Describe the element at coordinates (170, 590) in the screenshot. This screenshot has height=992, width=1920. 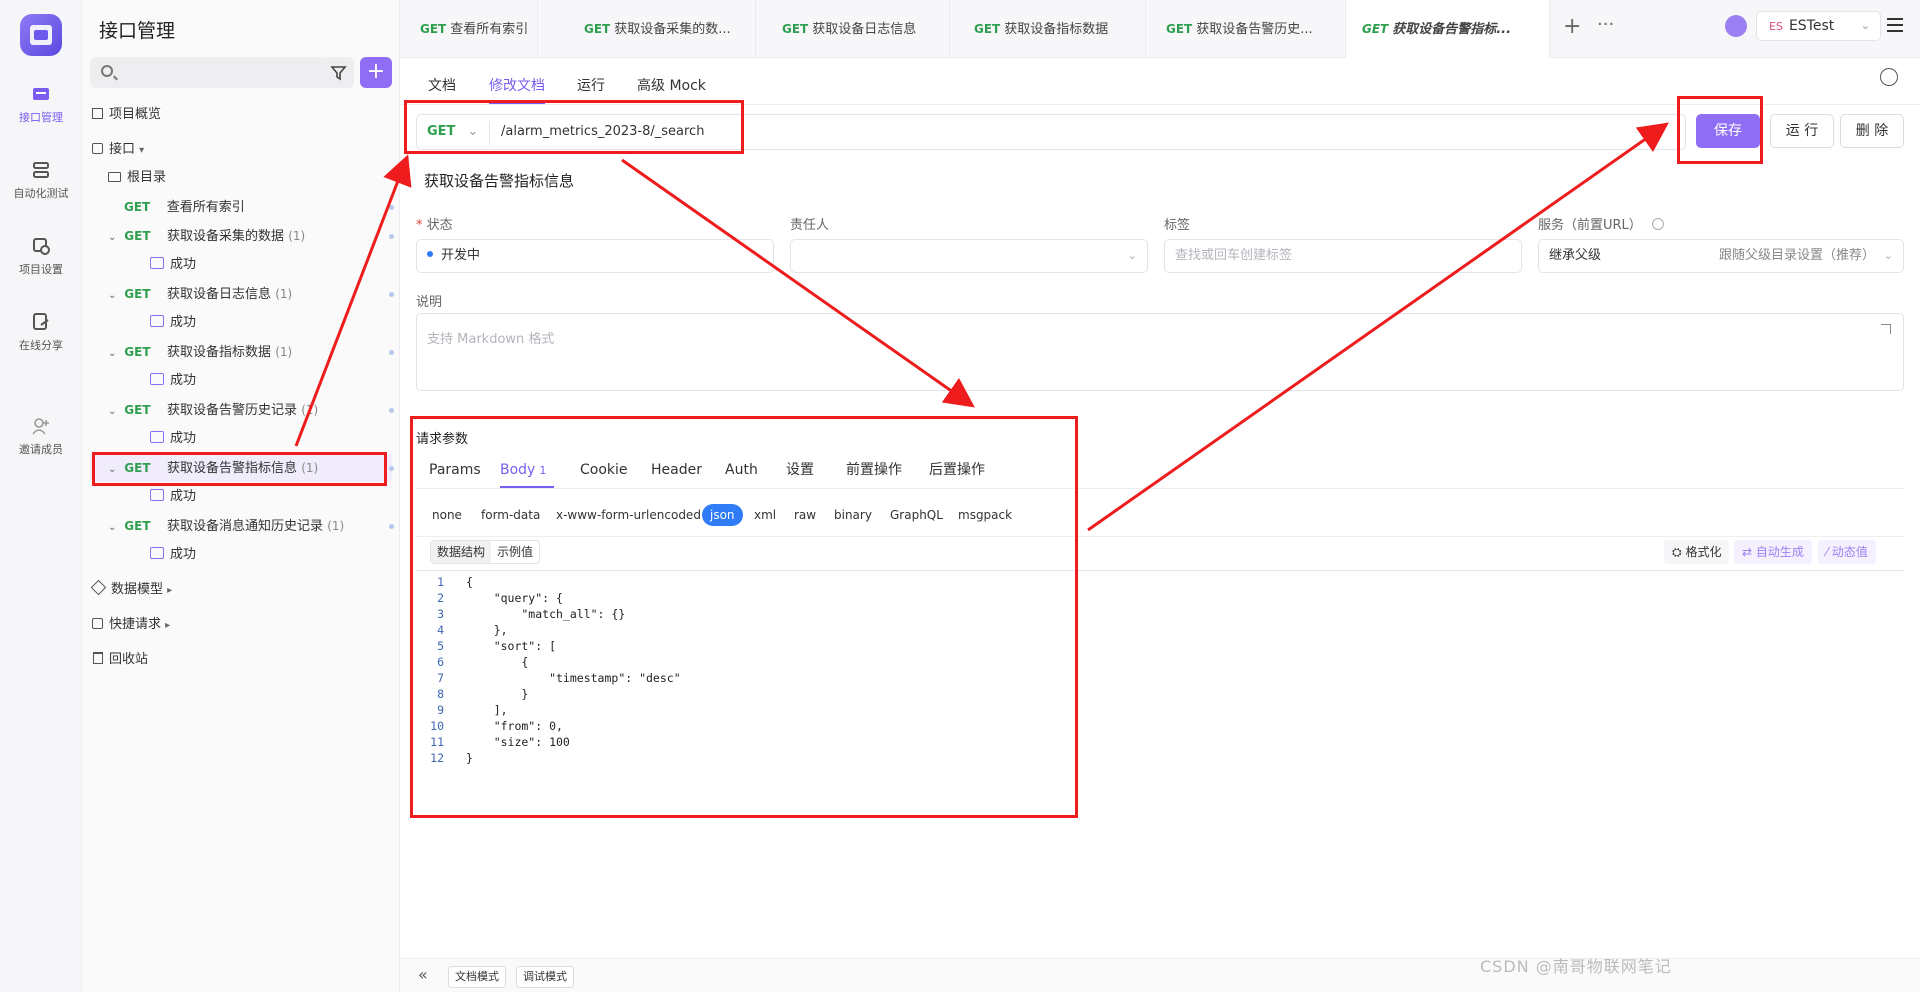
I see `caret-right-icon: ▸` at that location.